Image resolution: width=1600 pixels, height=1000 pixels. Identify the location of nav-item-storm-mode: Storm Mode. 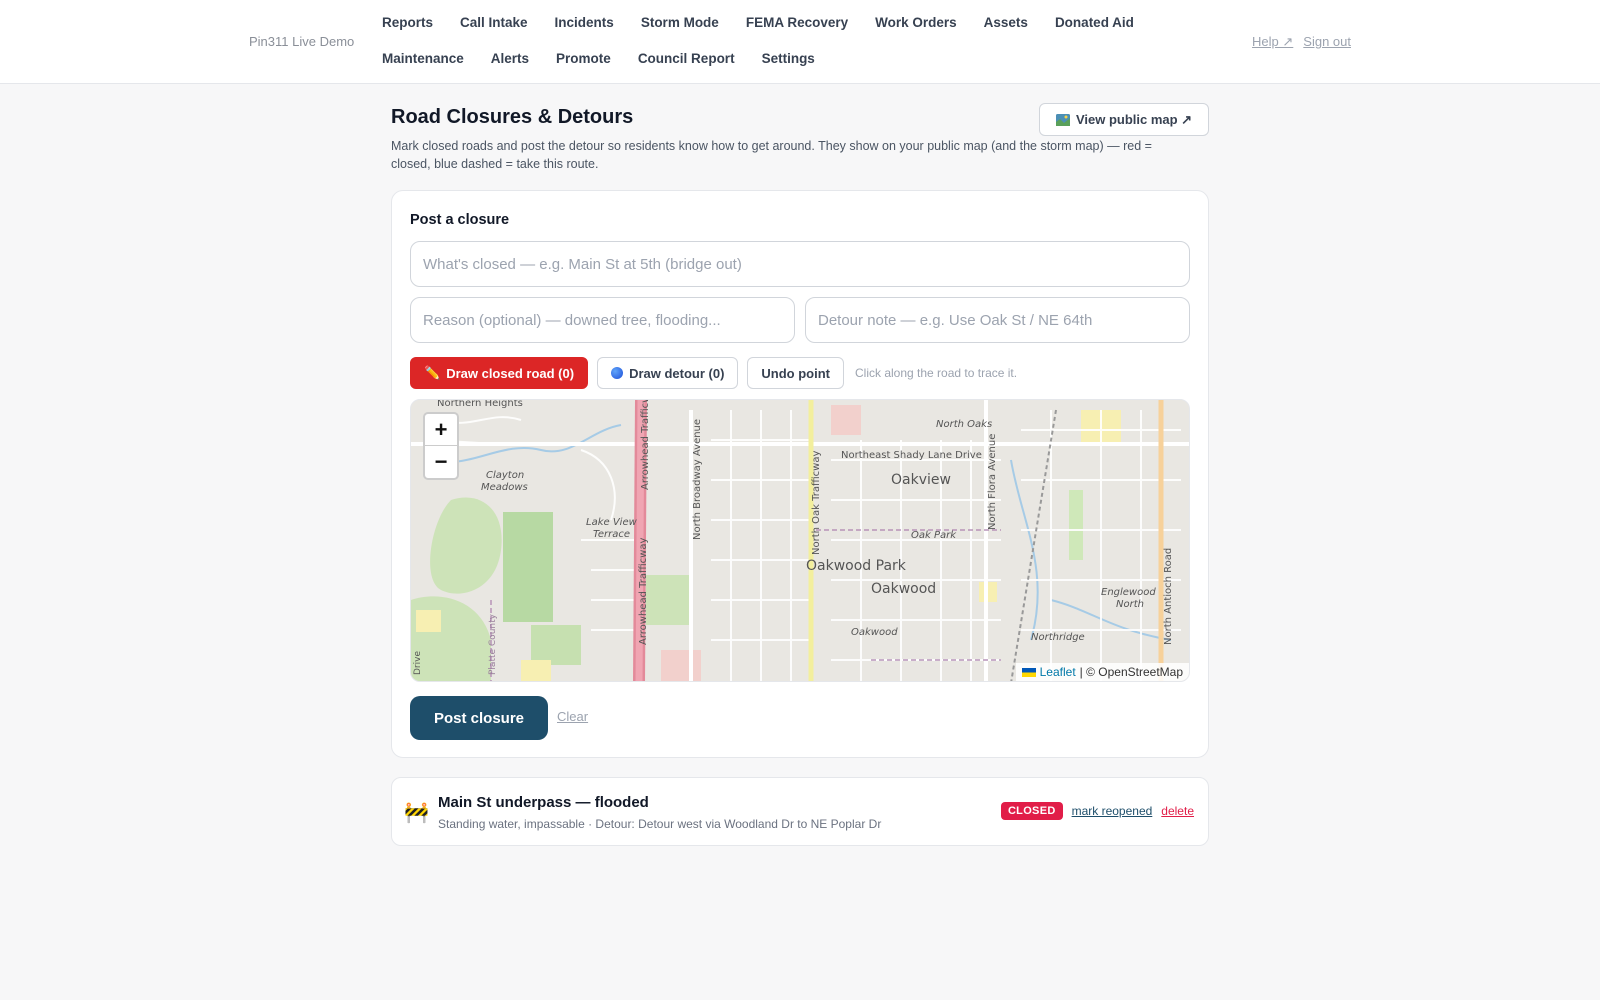
(680, 22).